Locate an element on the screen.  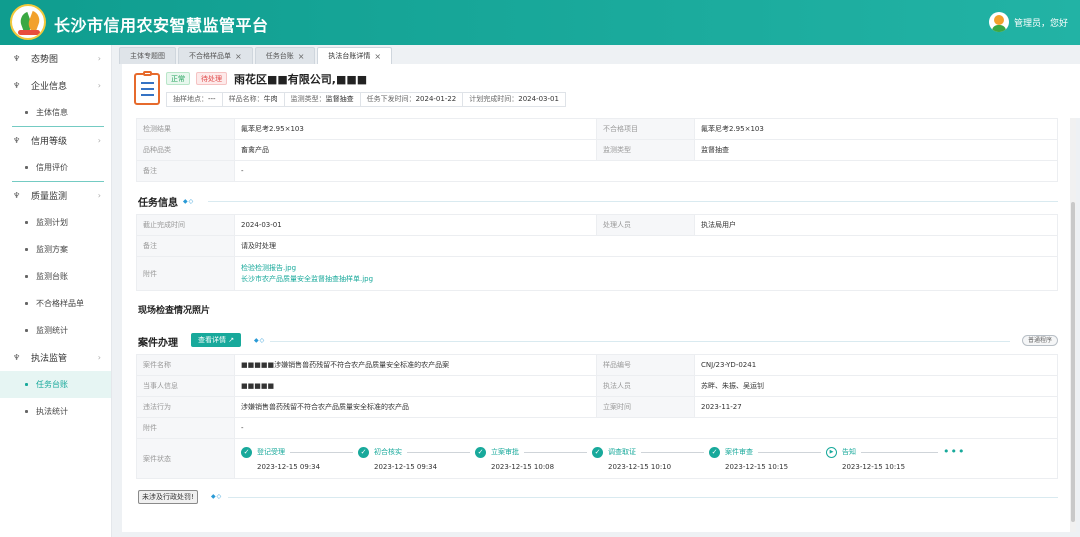
meta-sample-name: 样品名称：牛肉 is located at coordinates (254, 99).